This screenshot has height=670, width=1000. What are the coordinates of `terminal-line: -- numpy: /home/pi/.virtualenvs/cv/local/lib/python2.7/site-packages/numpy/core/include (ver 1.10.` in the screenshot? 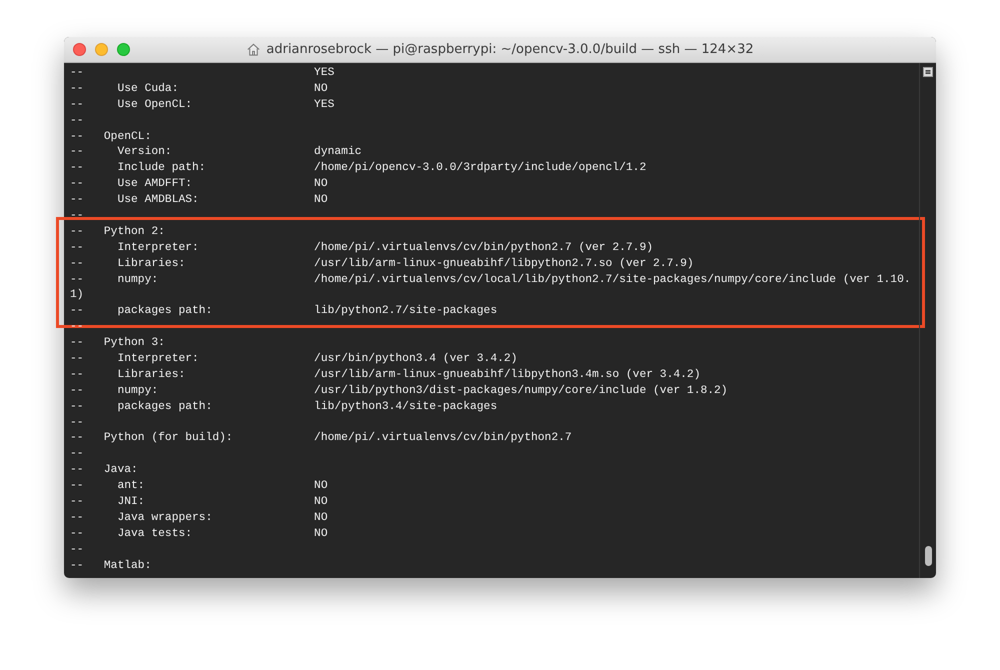 It's located at (491, 280).